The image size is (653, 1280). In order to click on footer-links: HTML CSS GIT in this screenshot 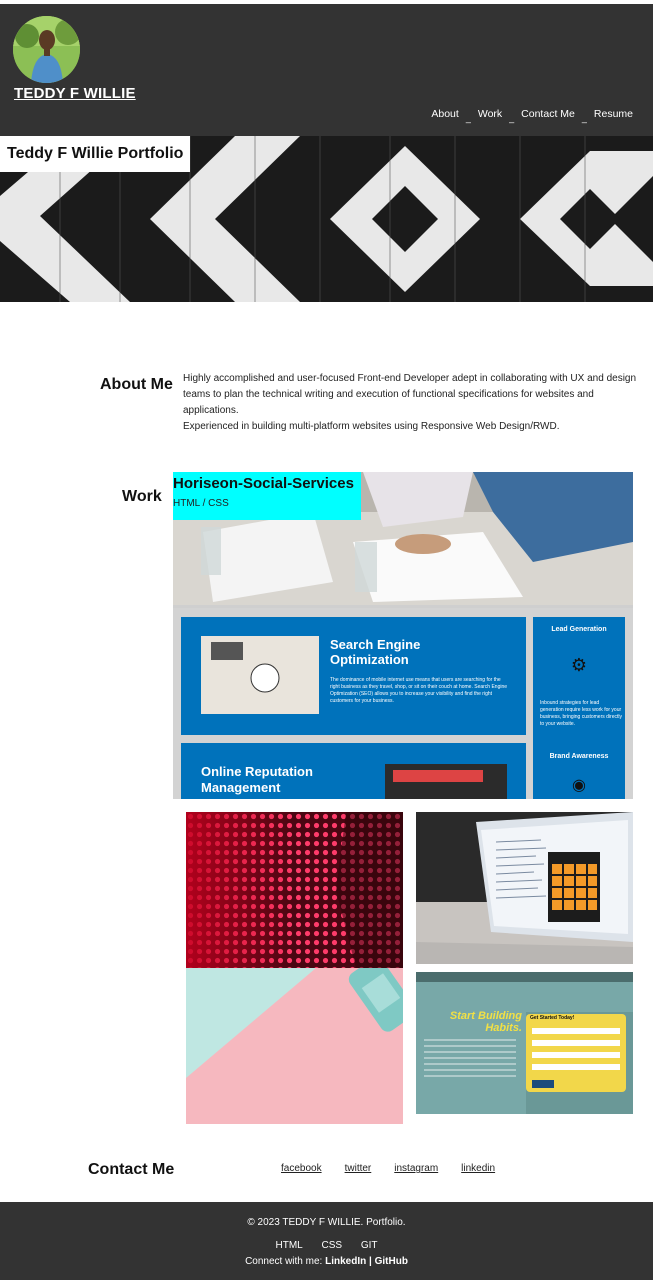, I will do `click(326, 1245)`.